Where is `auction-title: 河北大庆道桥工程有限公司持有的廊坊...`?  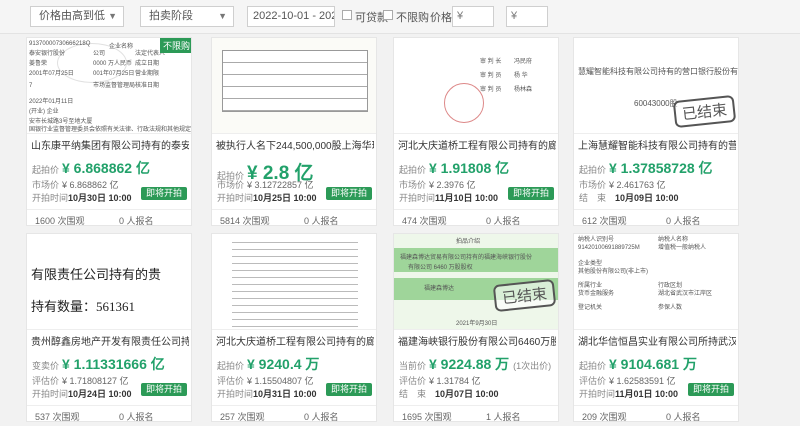 auction-title: 河北大庆道桥工程有限公司持有的廊坊... is located at coordinates (295, 340).